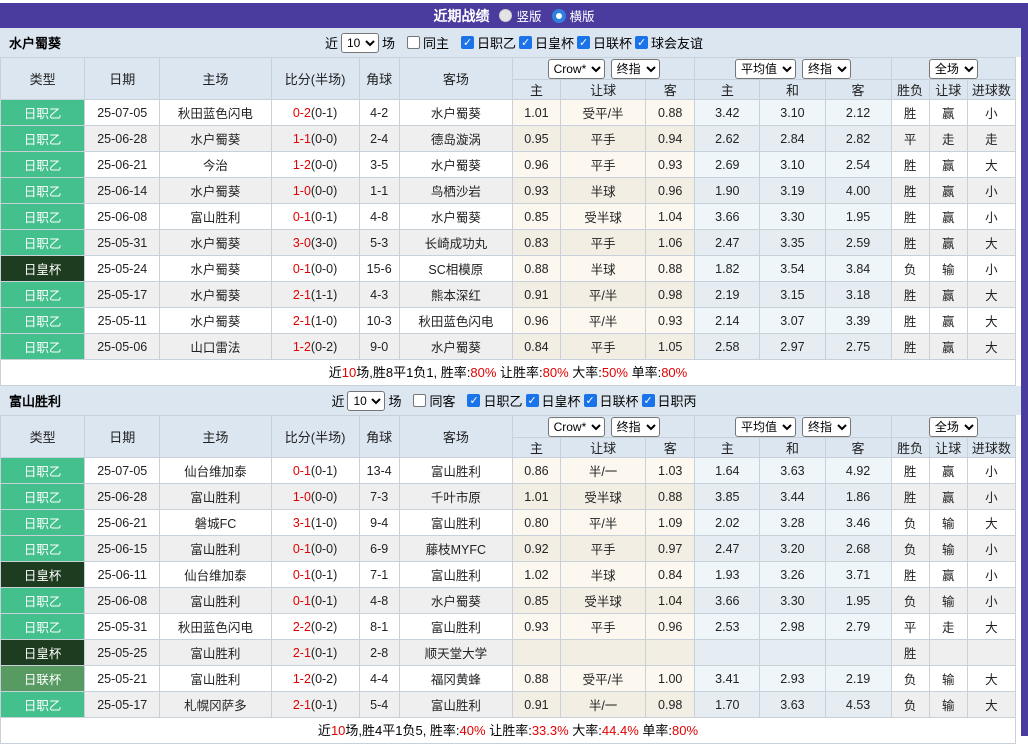 This screenshot has height=744, width=1028. Describe the element at coordinates (792, 294) in the screenshot. I see `avg-draw-odds: 3.15` at that location.